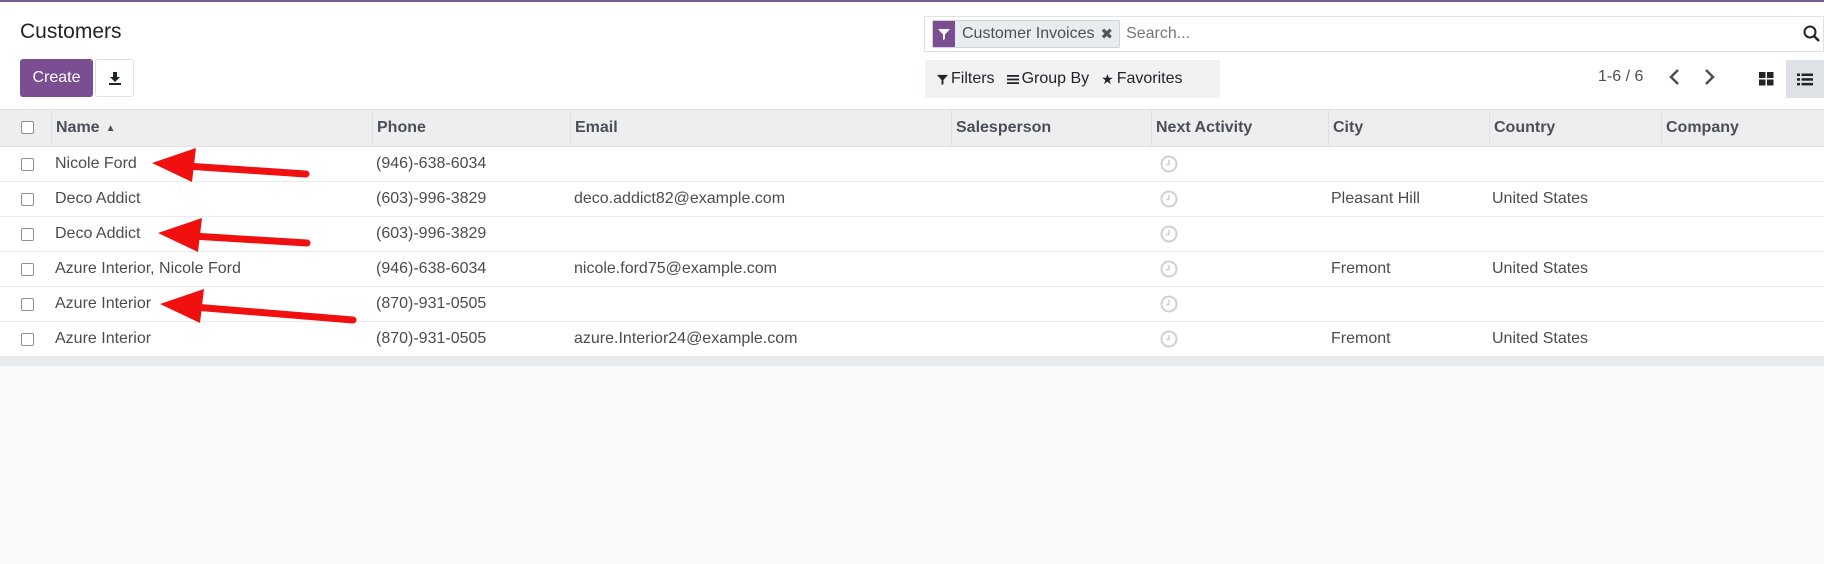 The image size is (1824, 564). Describe the element at coordinates (211, 128) in the screenshot. I see `column-header-name: Name ▲` at that location.